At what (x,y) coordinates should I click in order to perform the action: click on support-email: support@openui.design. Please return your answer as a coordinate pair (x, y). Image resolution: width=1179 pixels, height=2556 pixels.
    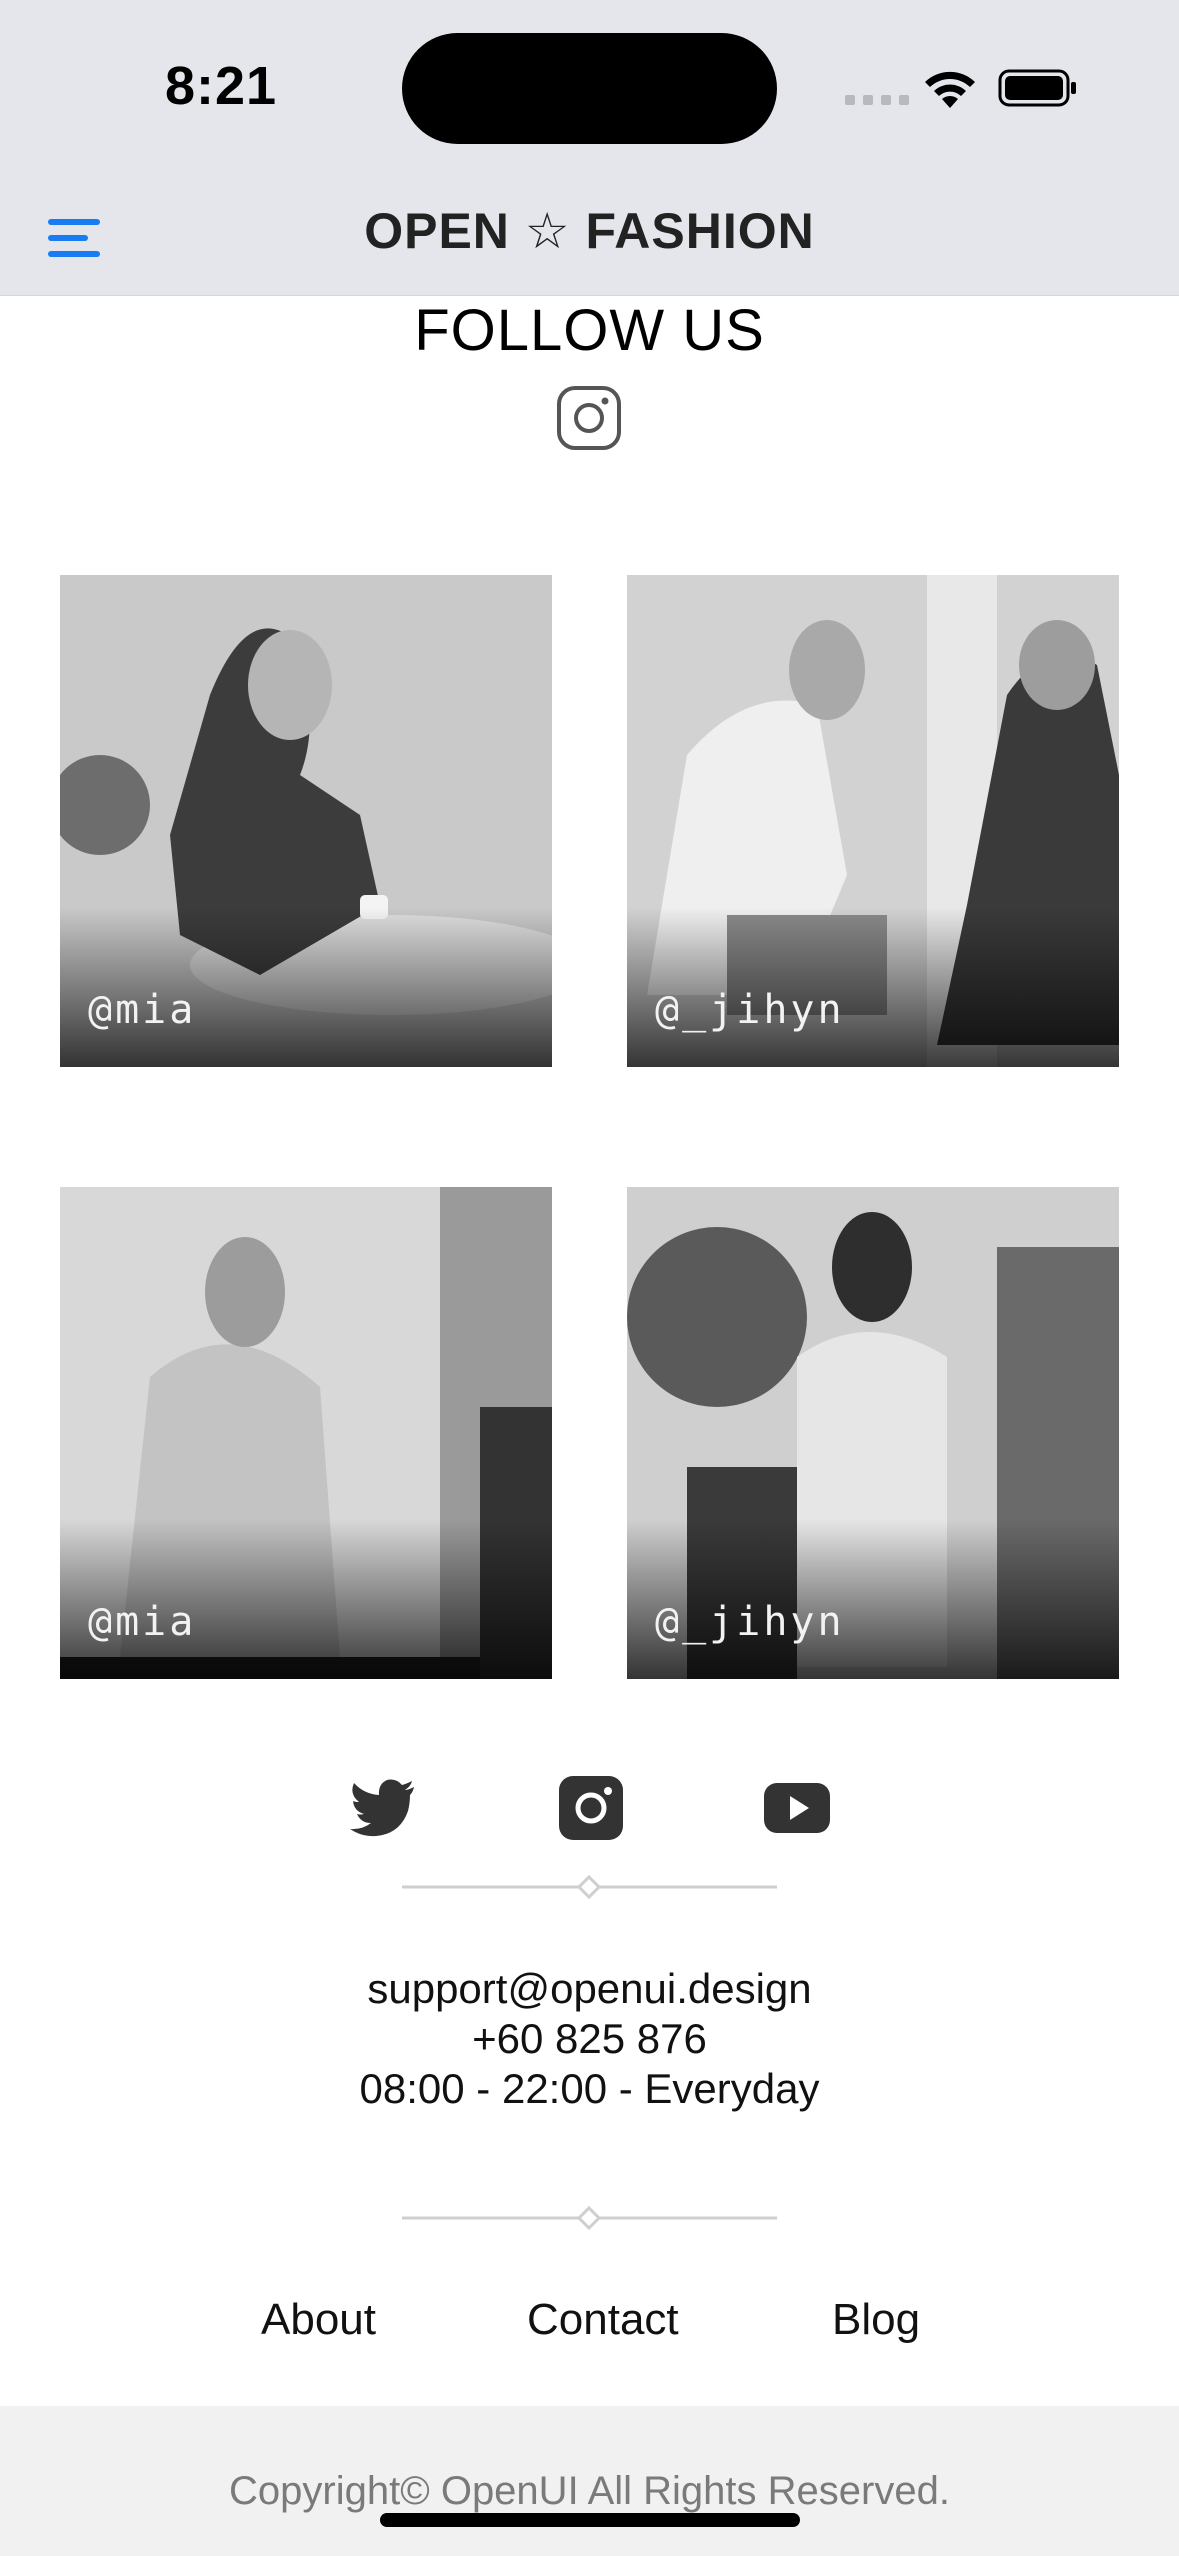
    Looking at the image, I should click on (589, 1989).